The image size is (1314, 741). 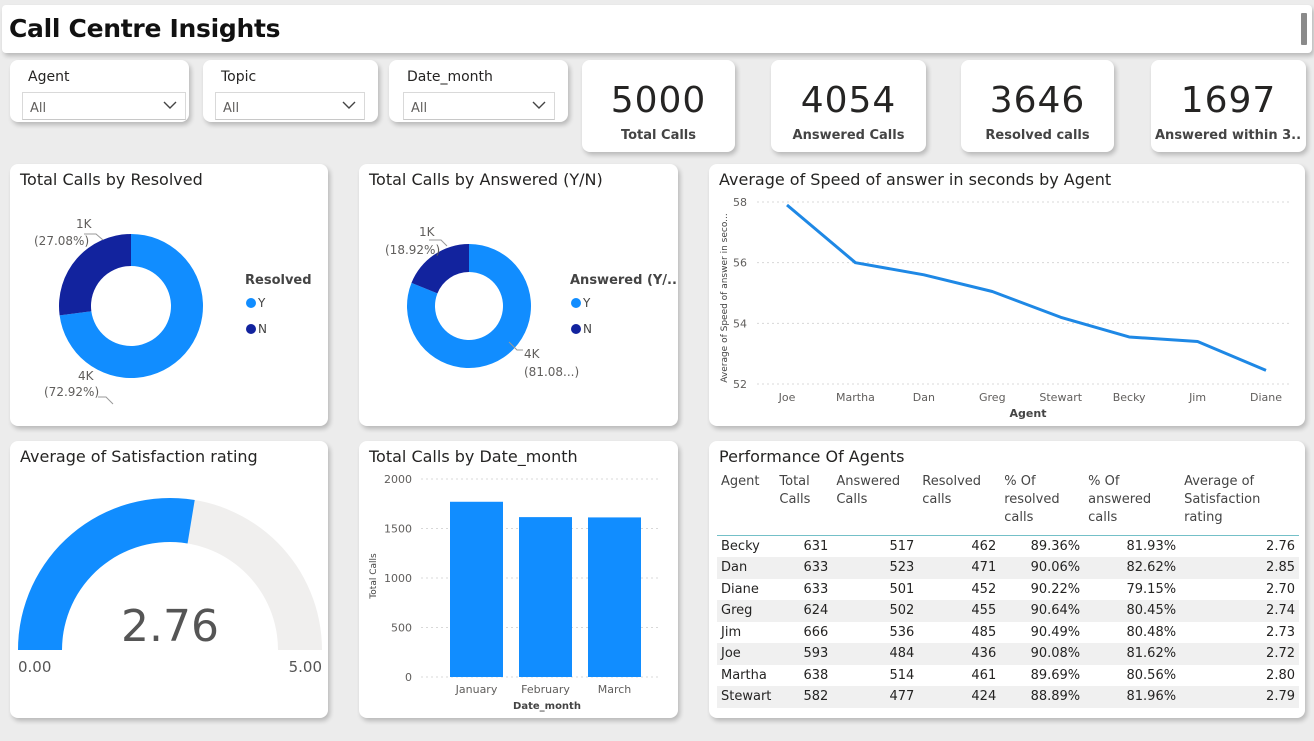 I want to click on column-header: Resolved calls, so click(x=959, y=504).